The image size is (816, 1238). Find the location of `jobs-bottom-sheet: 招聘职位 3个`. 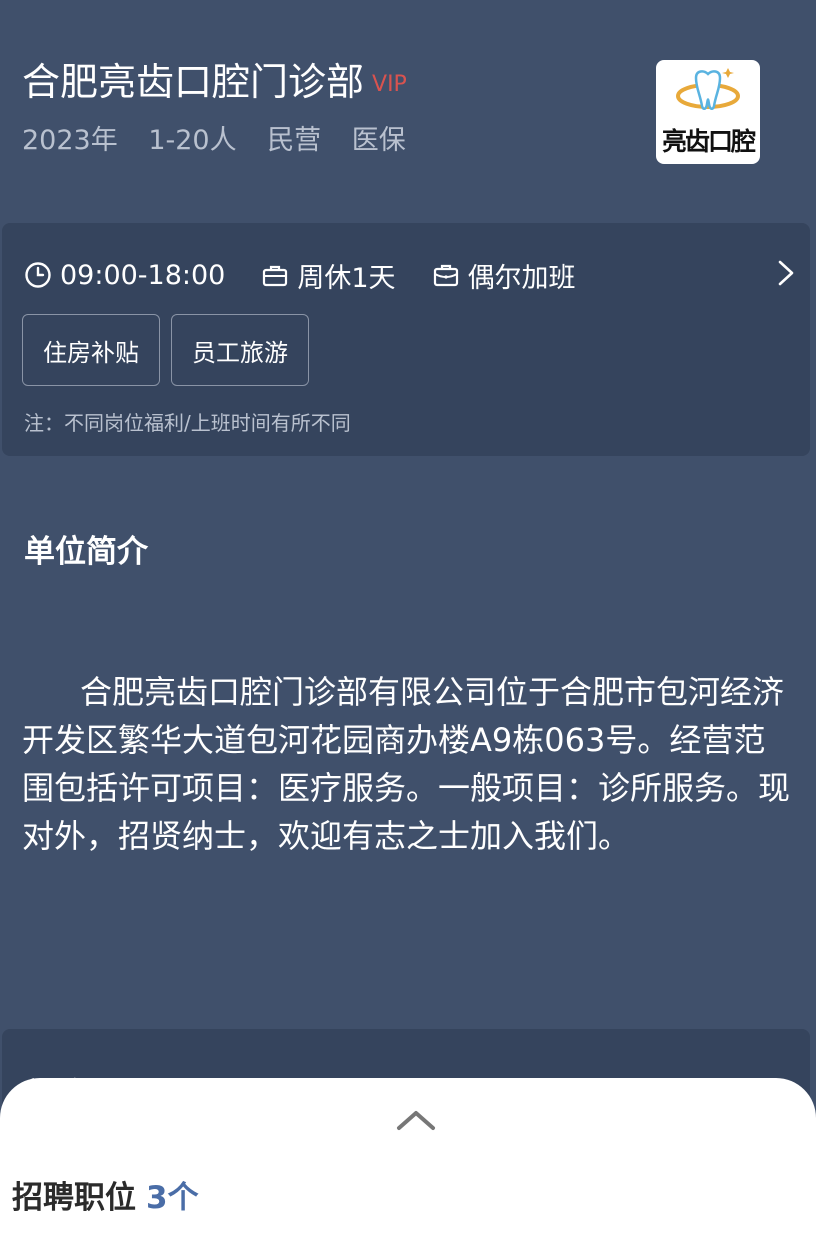

jobs-bottom-sheet: 招聘职位 3个 is located at coordinates (408, 1158).